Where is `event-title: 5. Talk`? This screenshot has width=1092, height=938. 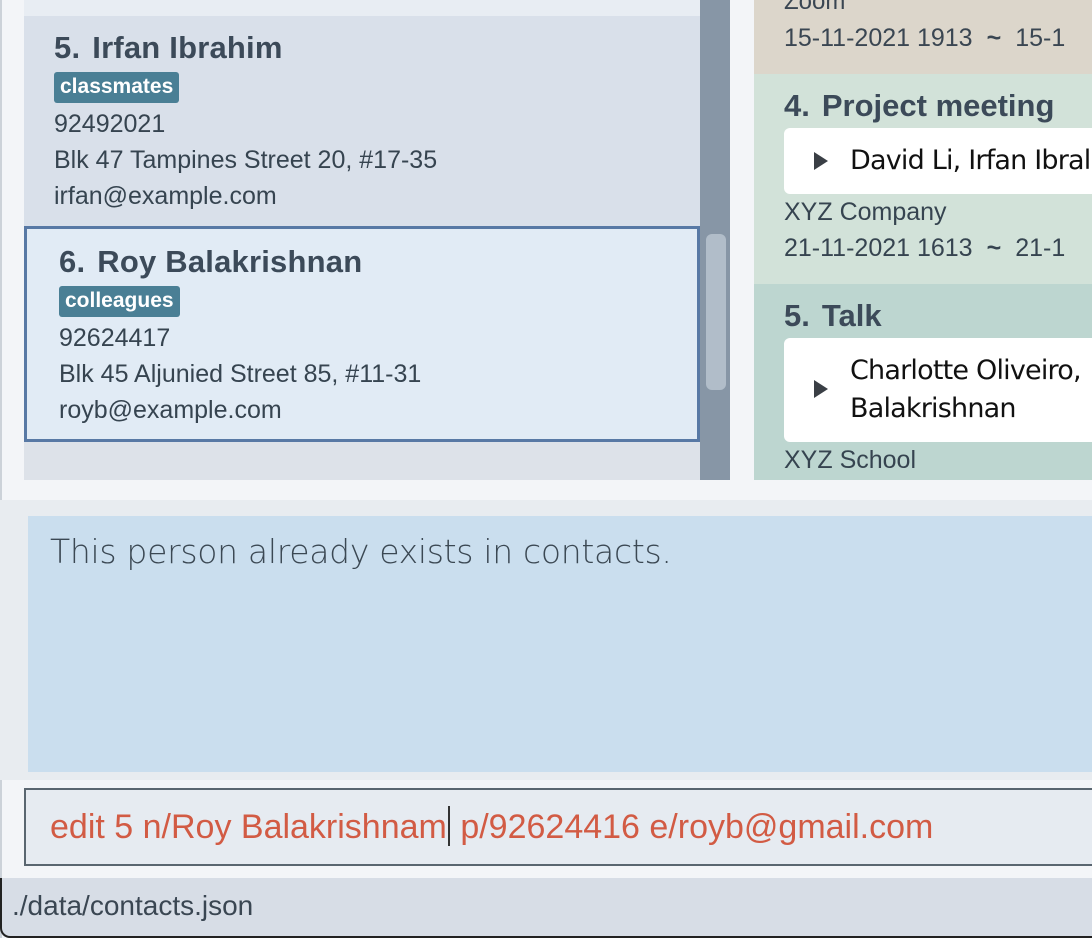 event-title: 5. Talk is located at coordinates (833, 316).